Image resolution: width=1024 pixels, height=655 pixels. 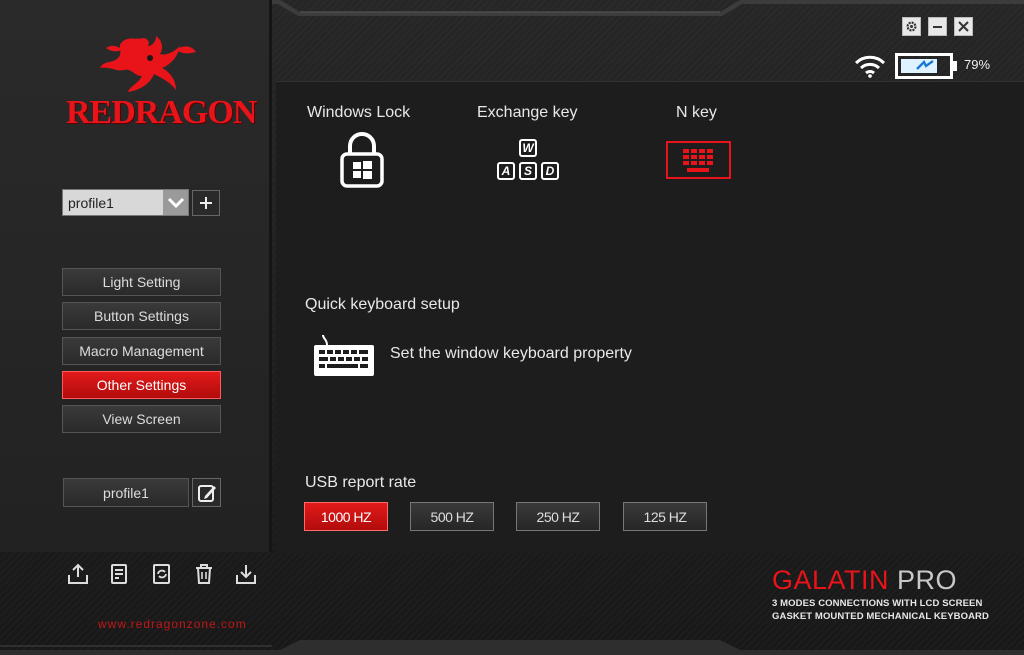 What do you see at coordinates (161, 112) in the screenshot?
I see `brand-name: REDRAGON` at bounding box center [161, 112].